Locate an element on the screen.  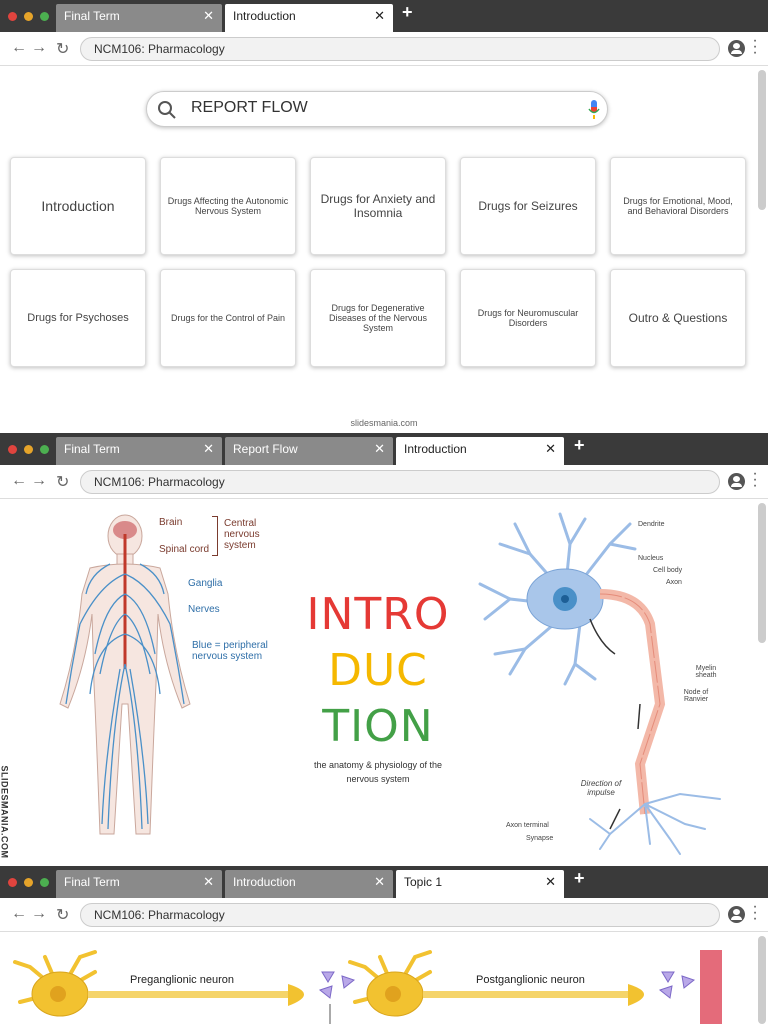
search-bar: REPORT FLOW is located at coordinates (377, 109).